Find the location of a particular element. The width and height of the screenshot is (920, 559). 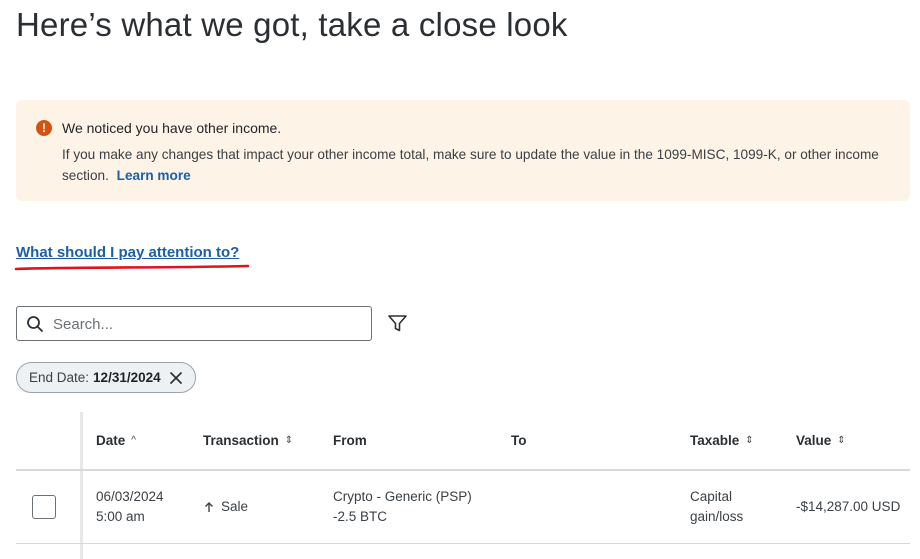

row-checkbox is located at coordinates (44, 507).